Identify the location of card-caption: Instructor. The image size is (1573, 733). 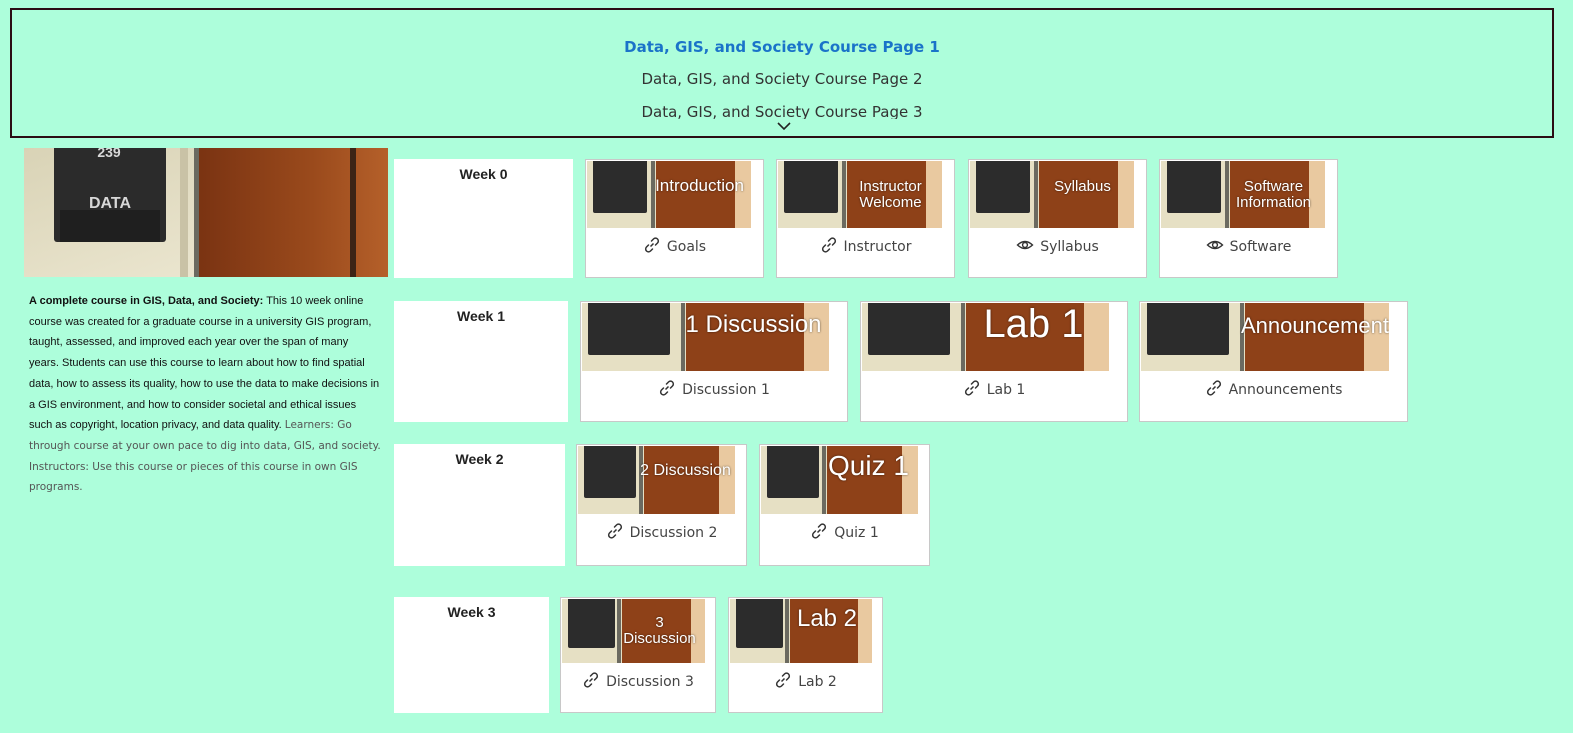
(865, 245).